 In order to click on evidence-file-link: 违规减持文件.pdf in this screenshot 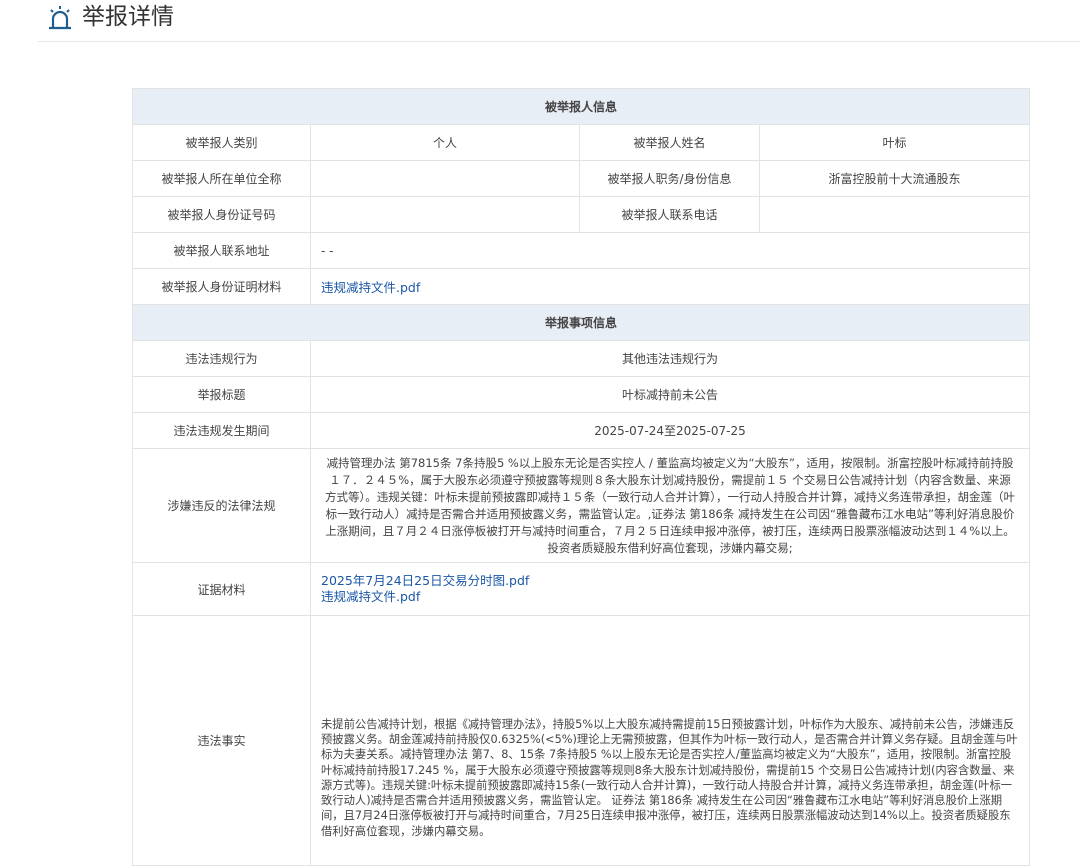, I will do `click(370, 596)`.